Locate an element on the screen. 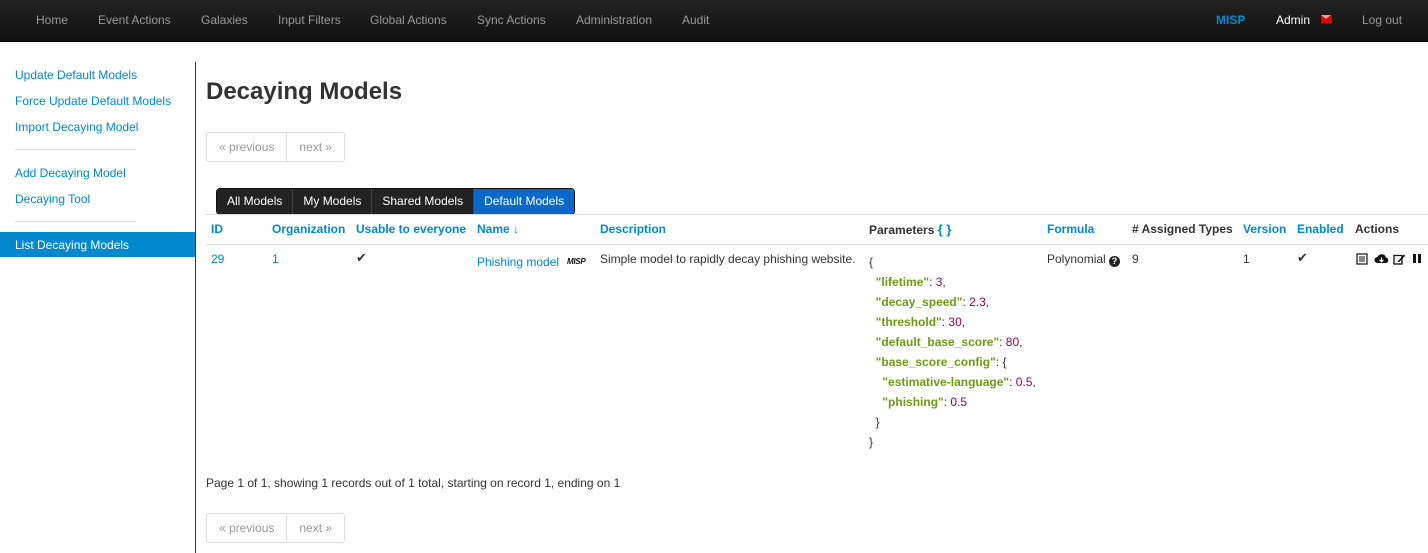  column-header-assigned-types: # Assigned Types is located at coordinates (1182, 229).